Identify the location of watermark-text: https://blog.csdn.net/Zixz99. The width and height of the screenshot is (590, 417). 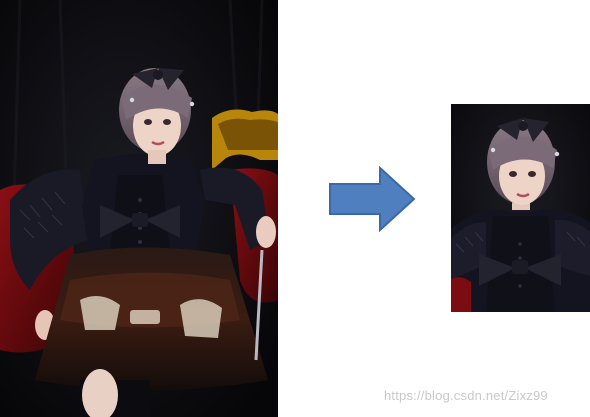
(466, 395).